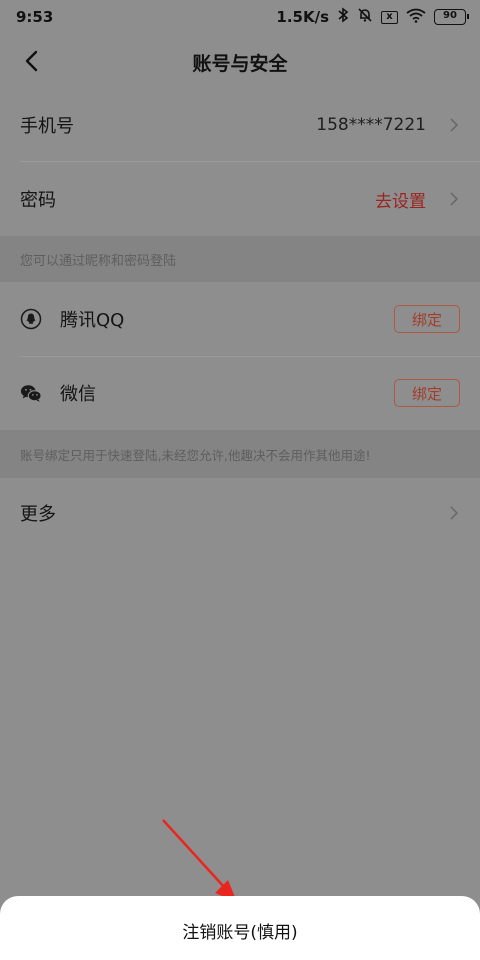 The image size is (480, 960). What do you see at coordinates (35, 17) in the screenshot?
I see `status-time: 9:53` at bounding box center [35, 17].